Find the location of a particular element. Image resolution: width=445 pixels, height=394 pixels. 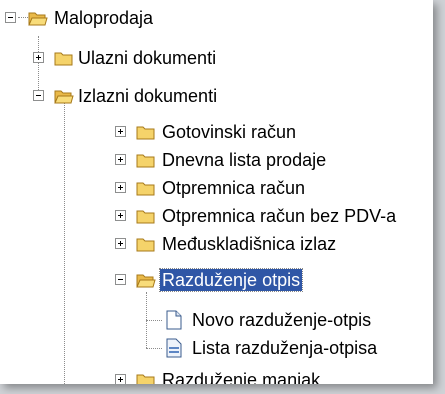

tree-node-label: Otpremnica račun bez PDV-a is located at coordinates (279, 216).